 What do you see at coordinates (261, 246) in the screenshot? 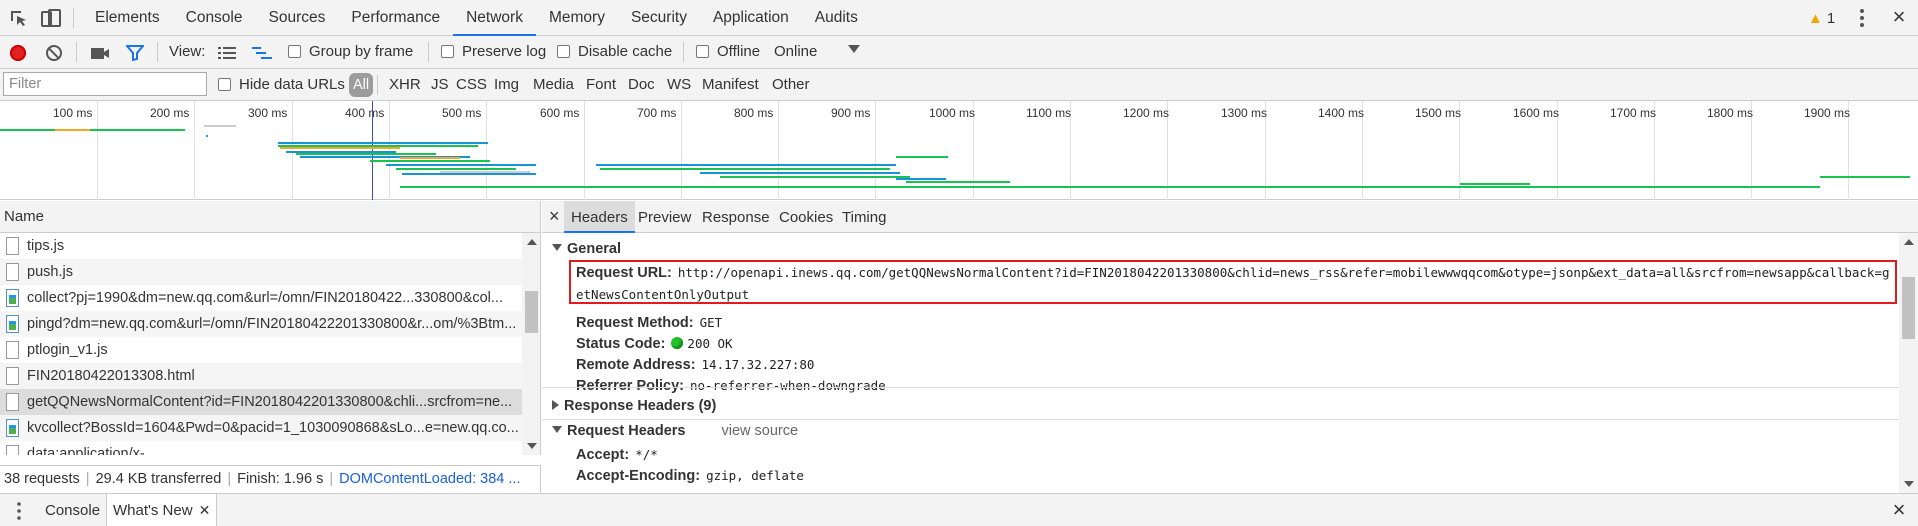
I see `request-row: tips.js` at bounding box center [261, 246].